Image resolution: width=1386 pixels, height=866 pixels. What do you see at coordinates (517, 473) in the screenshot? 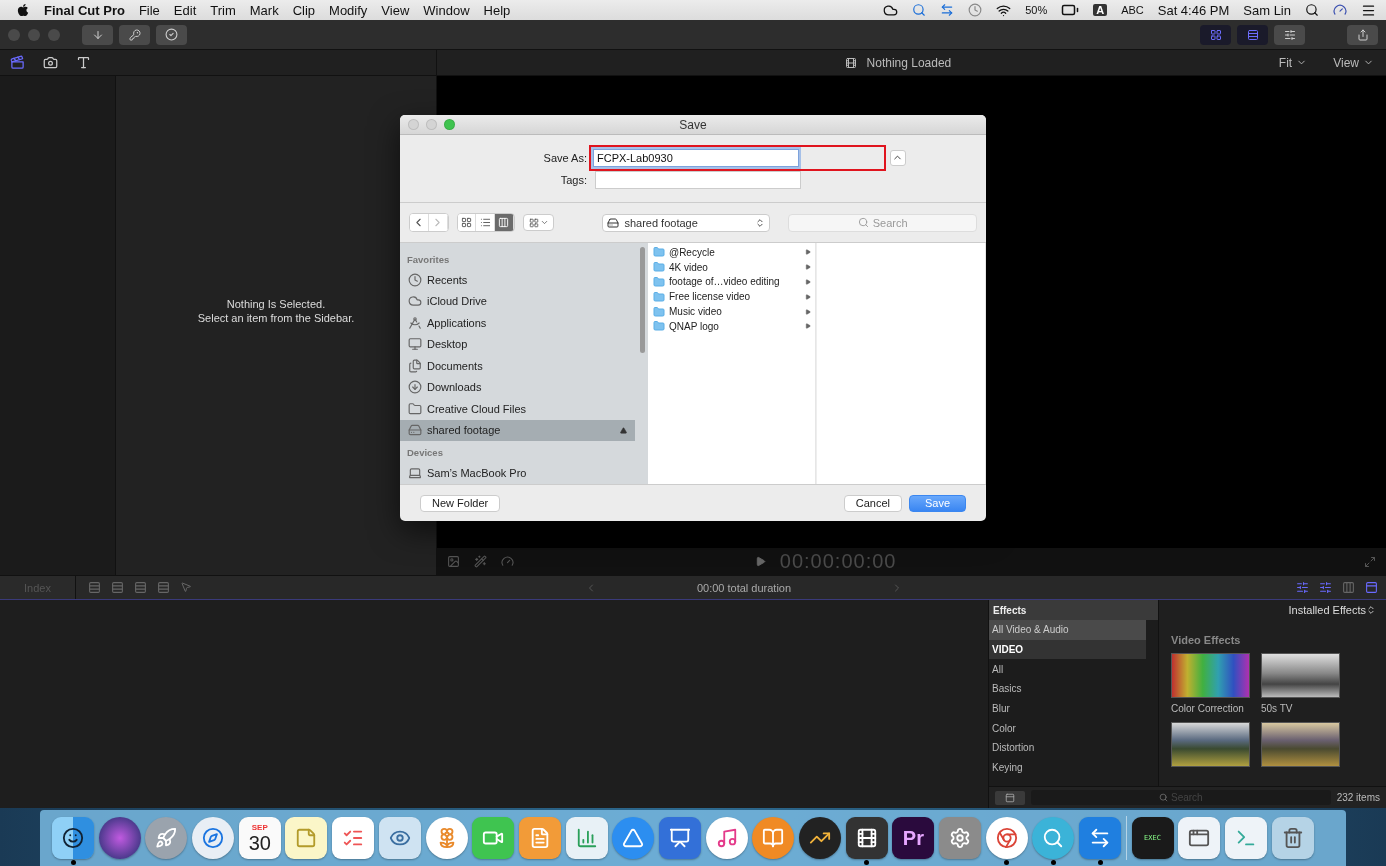
I see `sidebar-item: Sam’s MacBook Pro` at bounding box center [517, 473].